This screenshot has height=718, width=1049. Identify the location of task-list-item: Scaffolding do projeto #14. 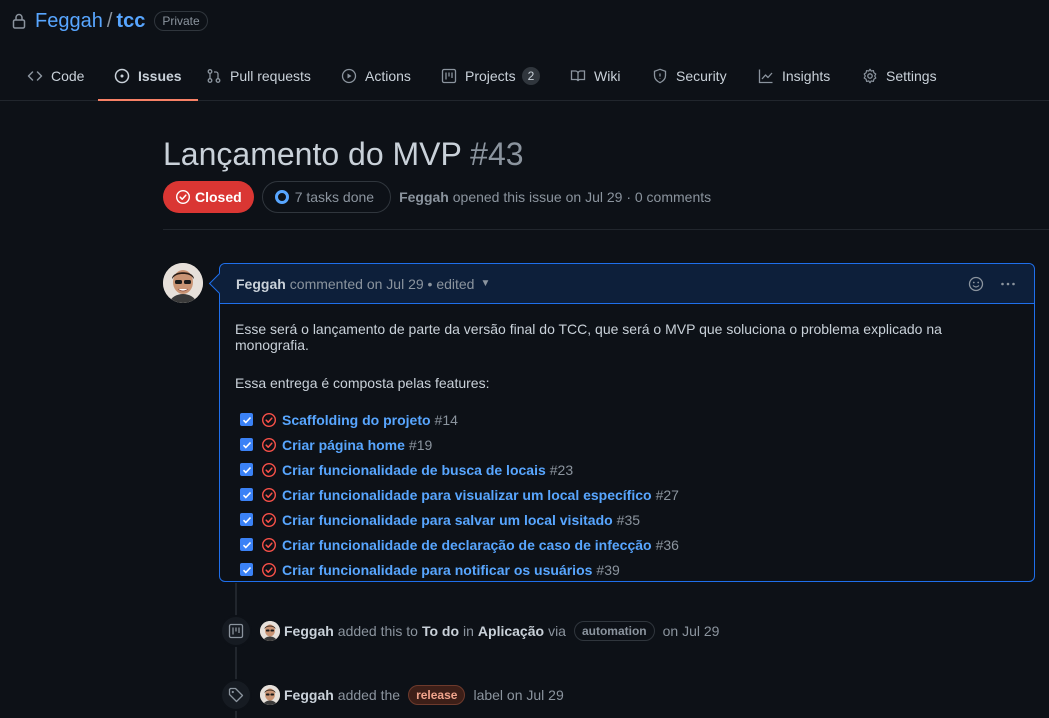
(627, 419).